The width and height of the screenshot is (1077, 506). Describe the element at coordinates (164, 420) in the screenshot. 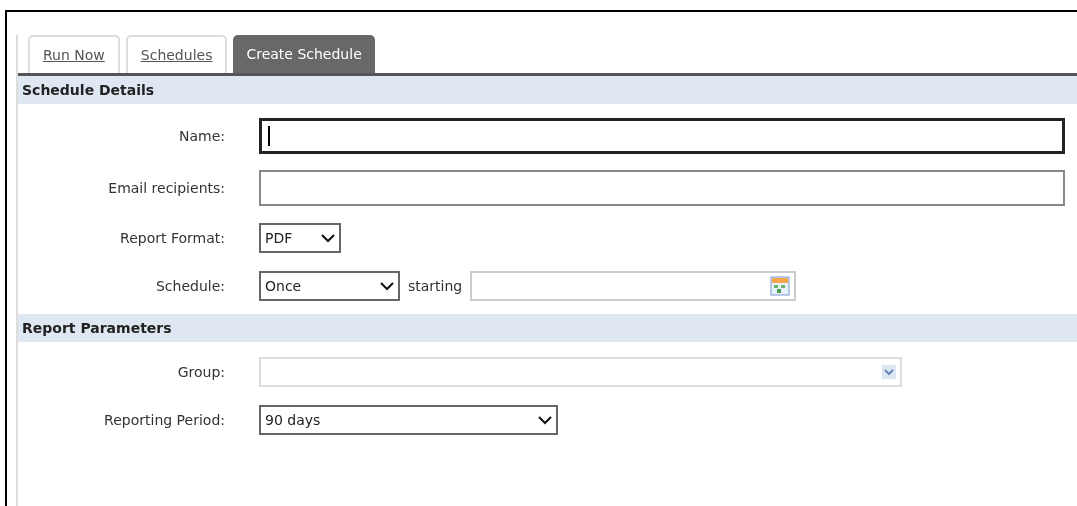

I see `field-label: Reporting Period:` at that location.